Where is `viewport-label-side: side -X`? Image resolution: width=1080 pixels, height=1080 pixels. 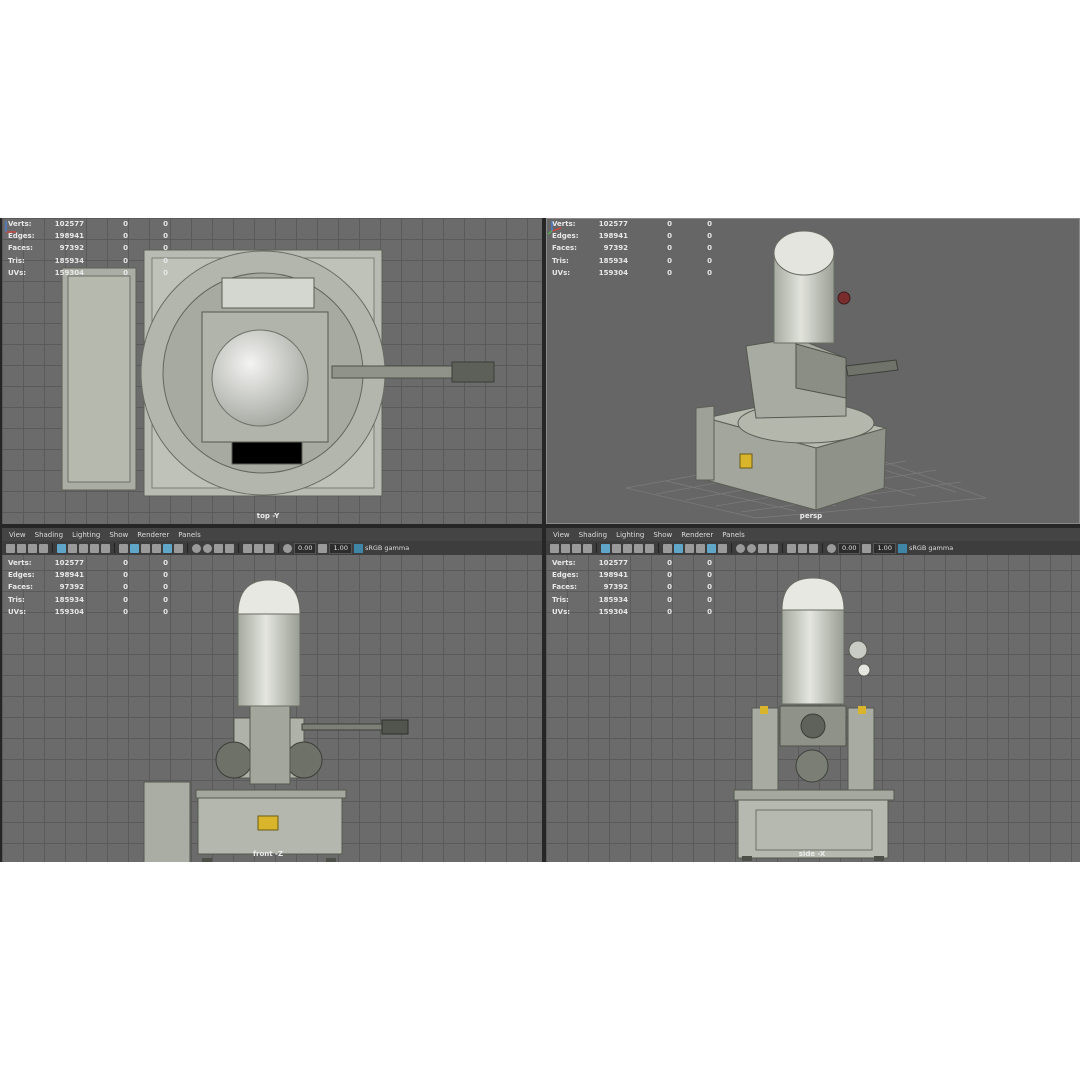 viewport-label-side: side -X is located at coordinates (812, 854).